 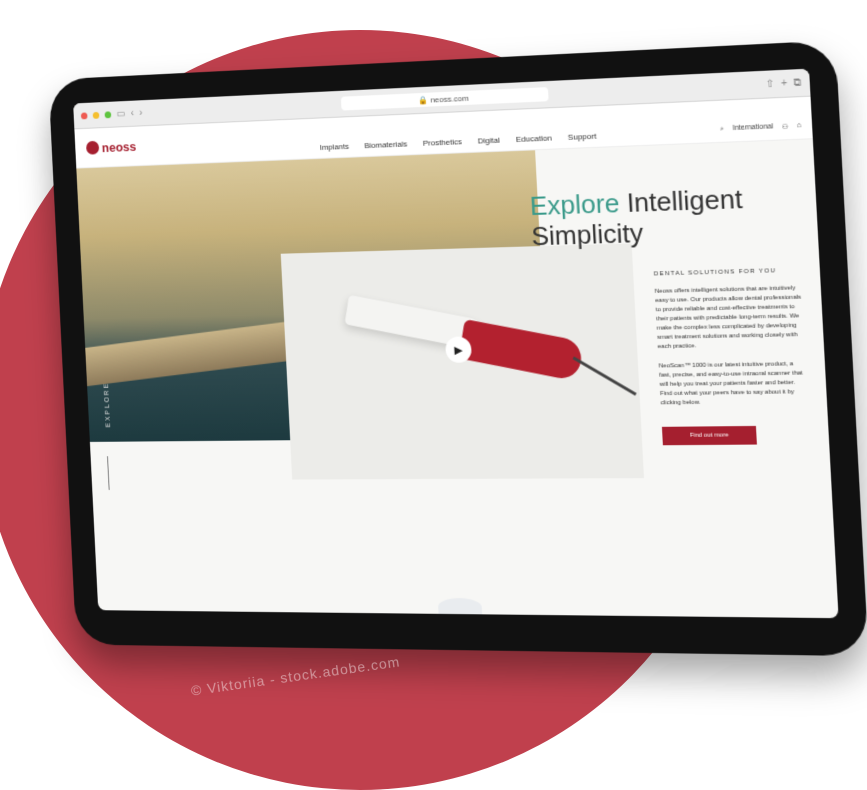 What do you see at coordinates (784, 83) in the screenshot?
I see `new-tab-icon: +` at bounding box center [784, 83].